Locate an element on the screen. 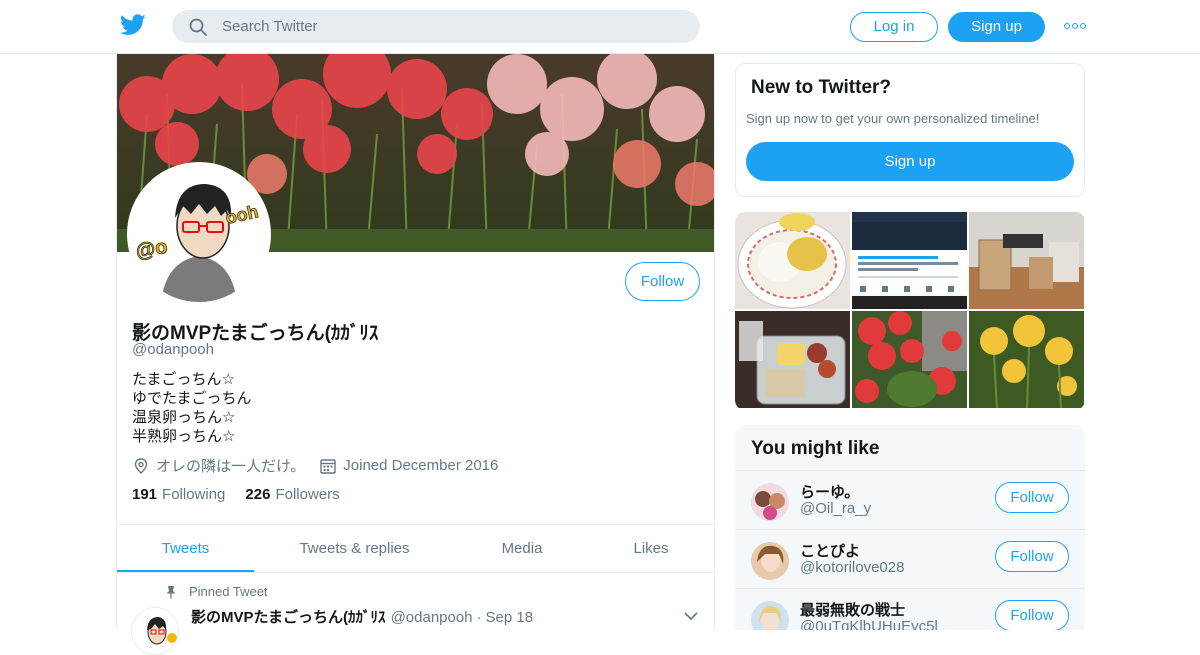  location-icon is located at coordinates (141, 465).